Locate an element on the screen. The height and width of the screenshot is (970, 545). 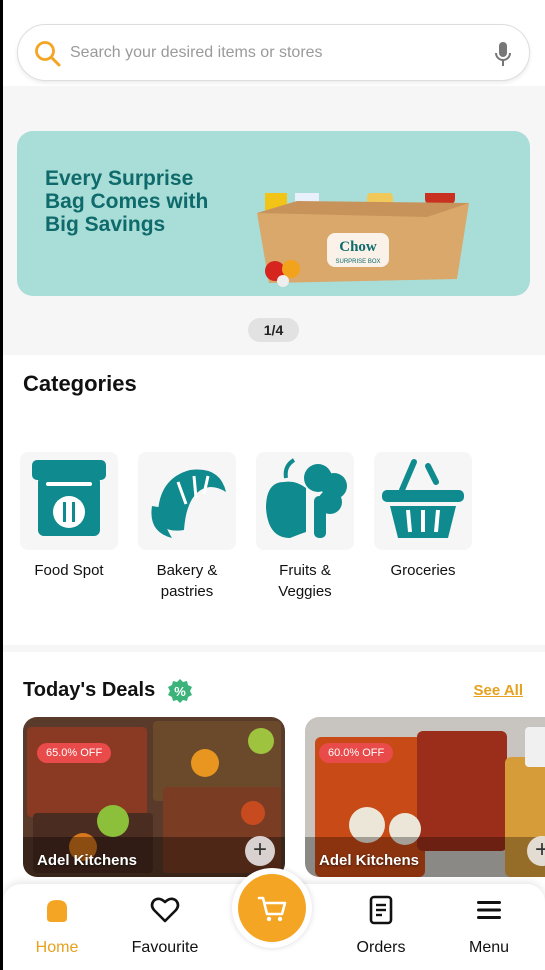
nav-orders-label: Orders is located at coordinates (381, 947).